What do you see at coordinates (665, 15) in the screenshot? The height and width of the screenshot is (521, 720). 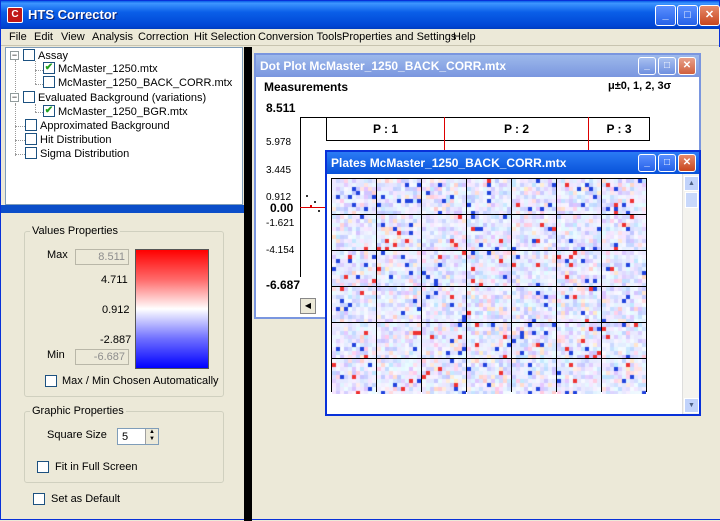 I see `minimize-button: _` at bounding box center [665, 15].